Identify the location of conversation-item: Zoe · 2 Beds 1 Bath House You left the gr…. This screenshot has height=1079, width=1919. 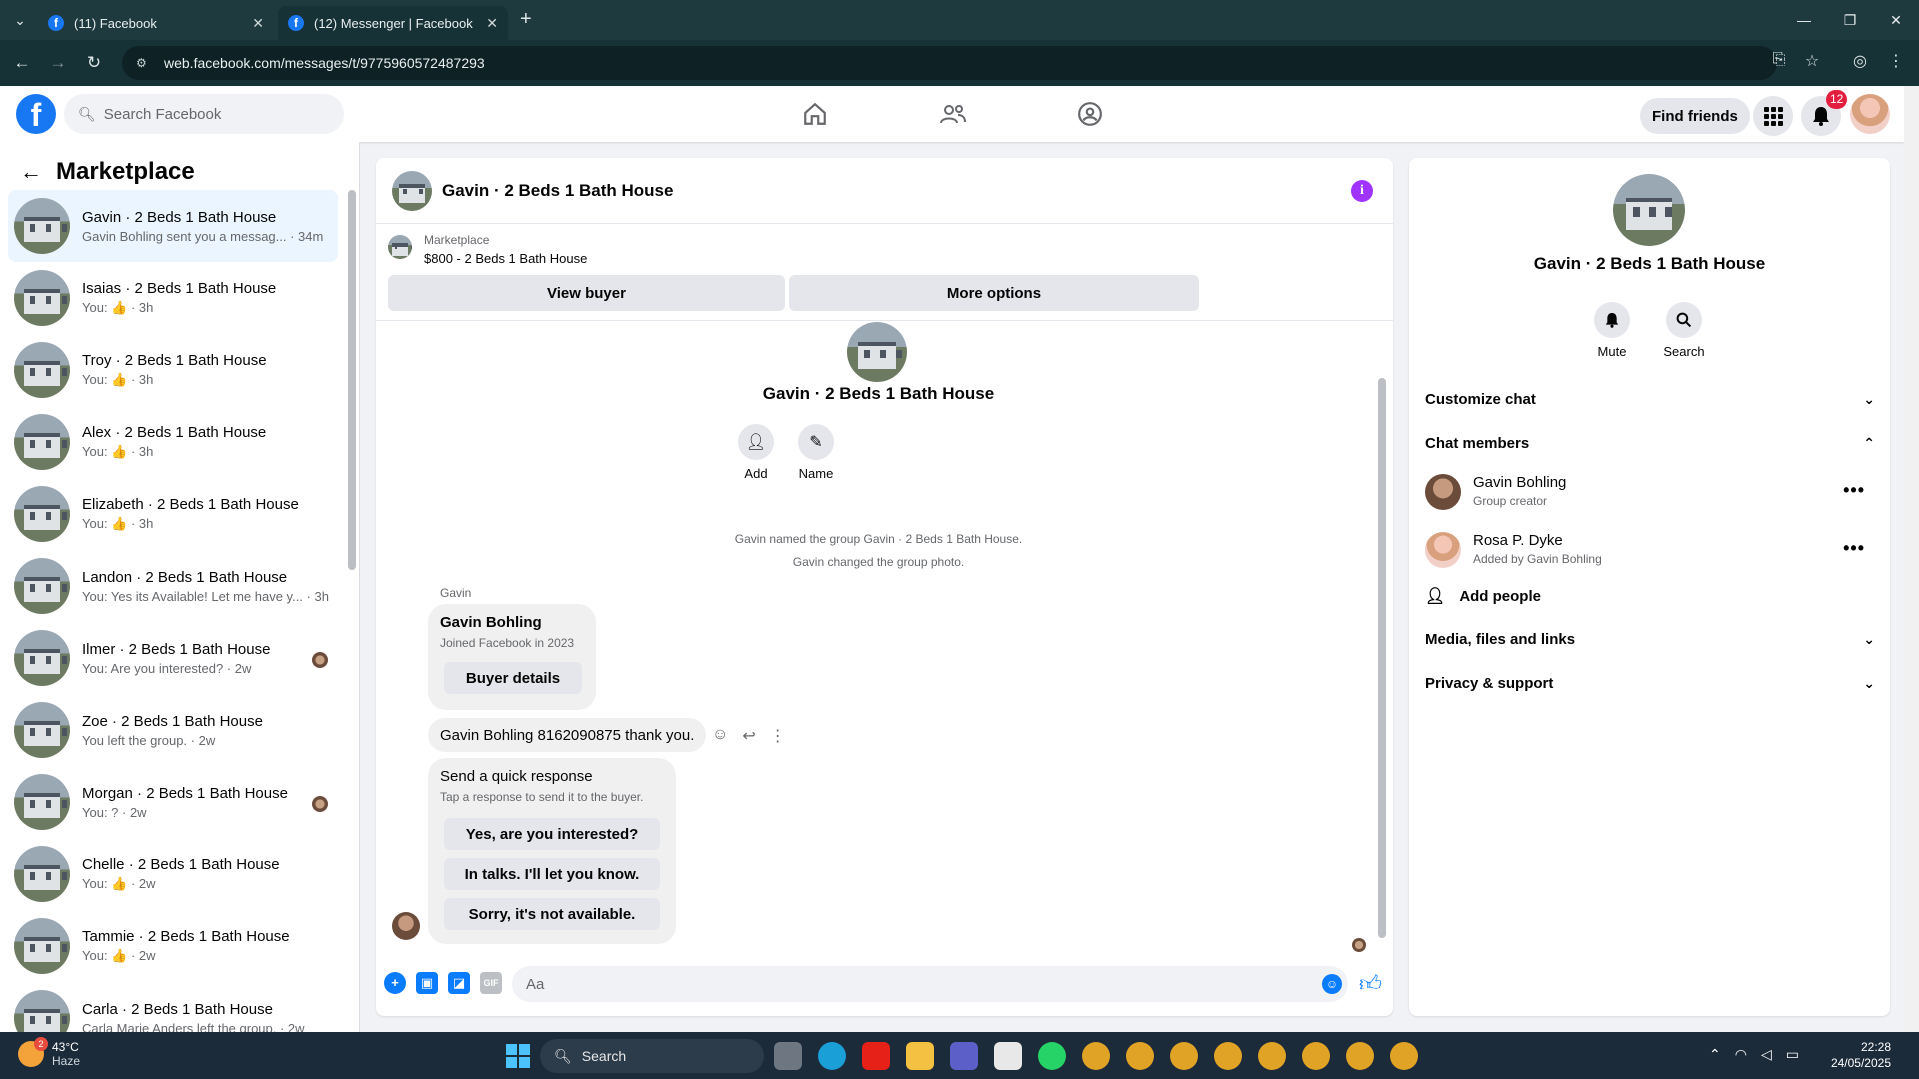
(173, 730).